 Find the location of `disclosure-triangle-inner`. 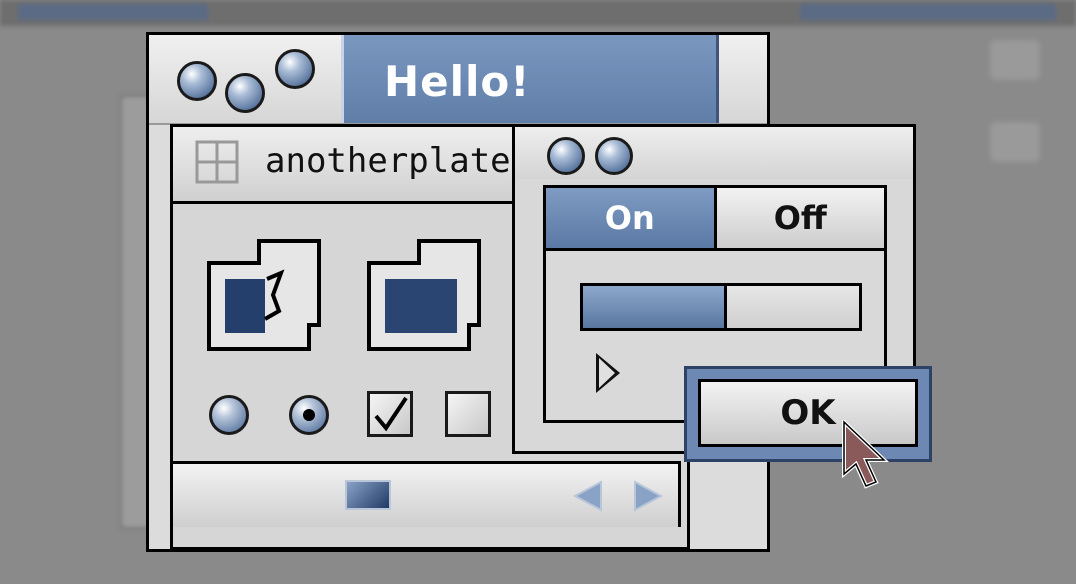

disclosure-triangle-inner is located at coordinates (607, 373).